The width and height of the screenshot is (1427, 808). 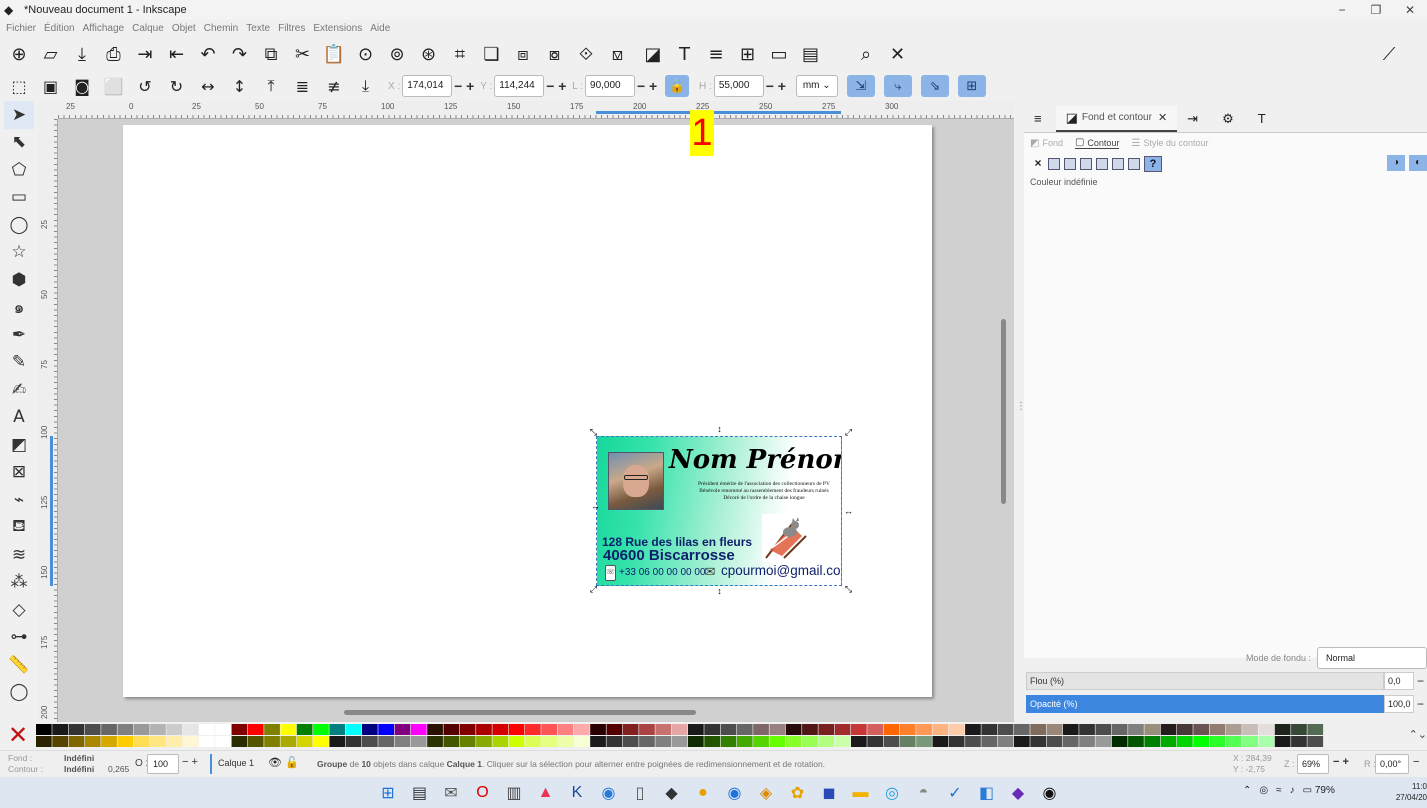 What do you see at coordinates (1003, 411) in the screenshot?
I see `vertical-scrollbar` at bounding box center [1003, 411].